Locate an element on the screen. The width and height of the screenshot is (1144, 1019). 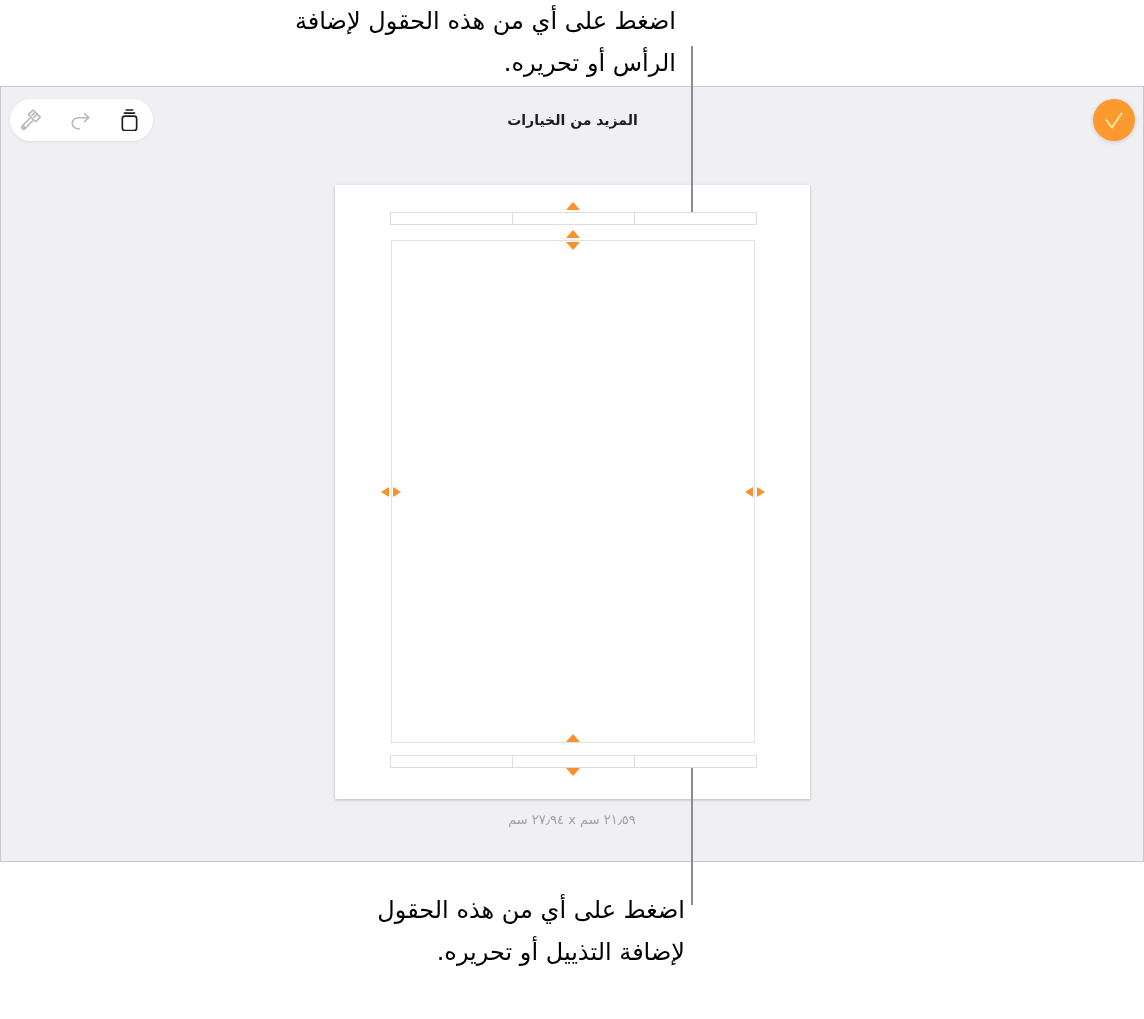
callout-text: اضغط على أي من هذه الحقول لإضافة التذييل أو تحريره. is located at coordinates (530, 930).